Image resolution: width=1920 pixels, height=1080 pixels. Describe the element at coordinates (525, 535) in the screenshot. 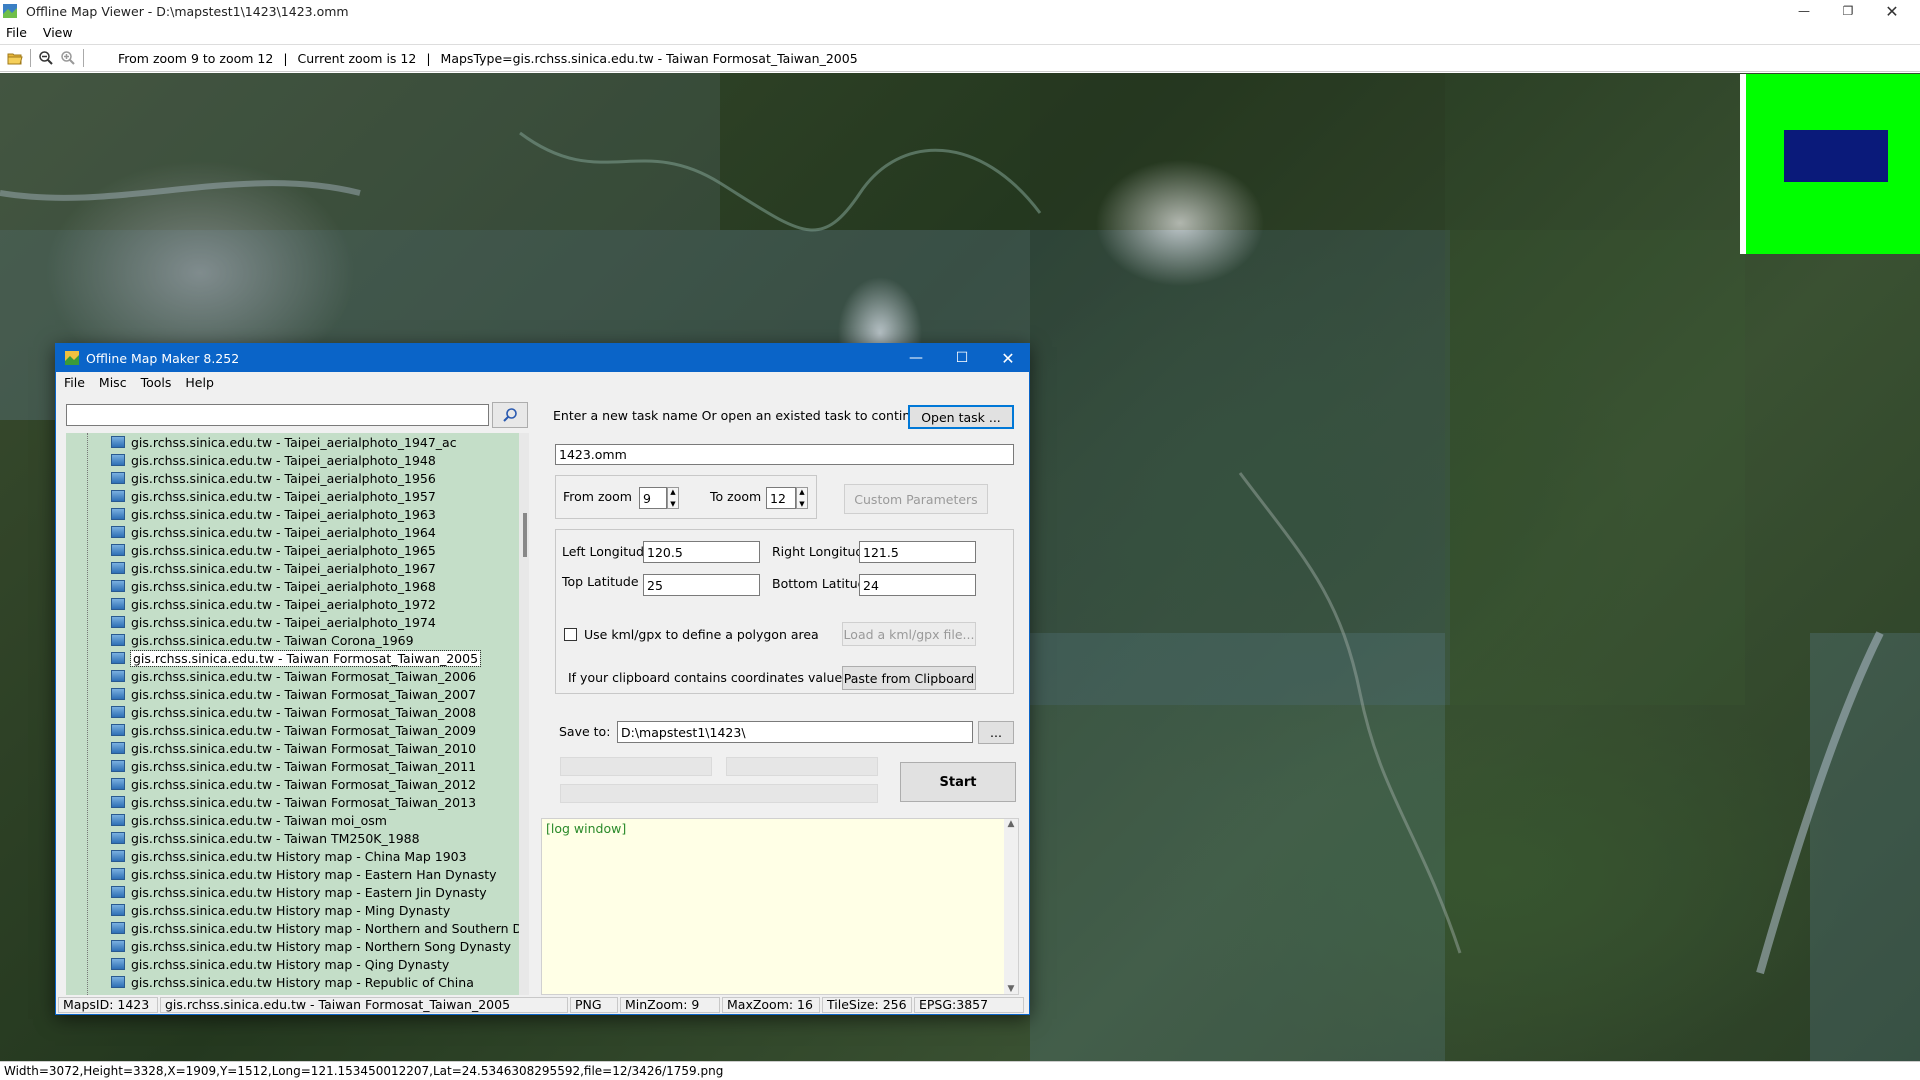

I see `tree-scrollbar-thumb` at that location.